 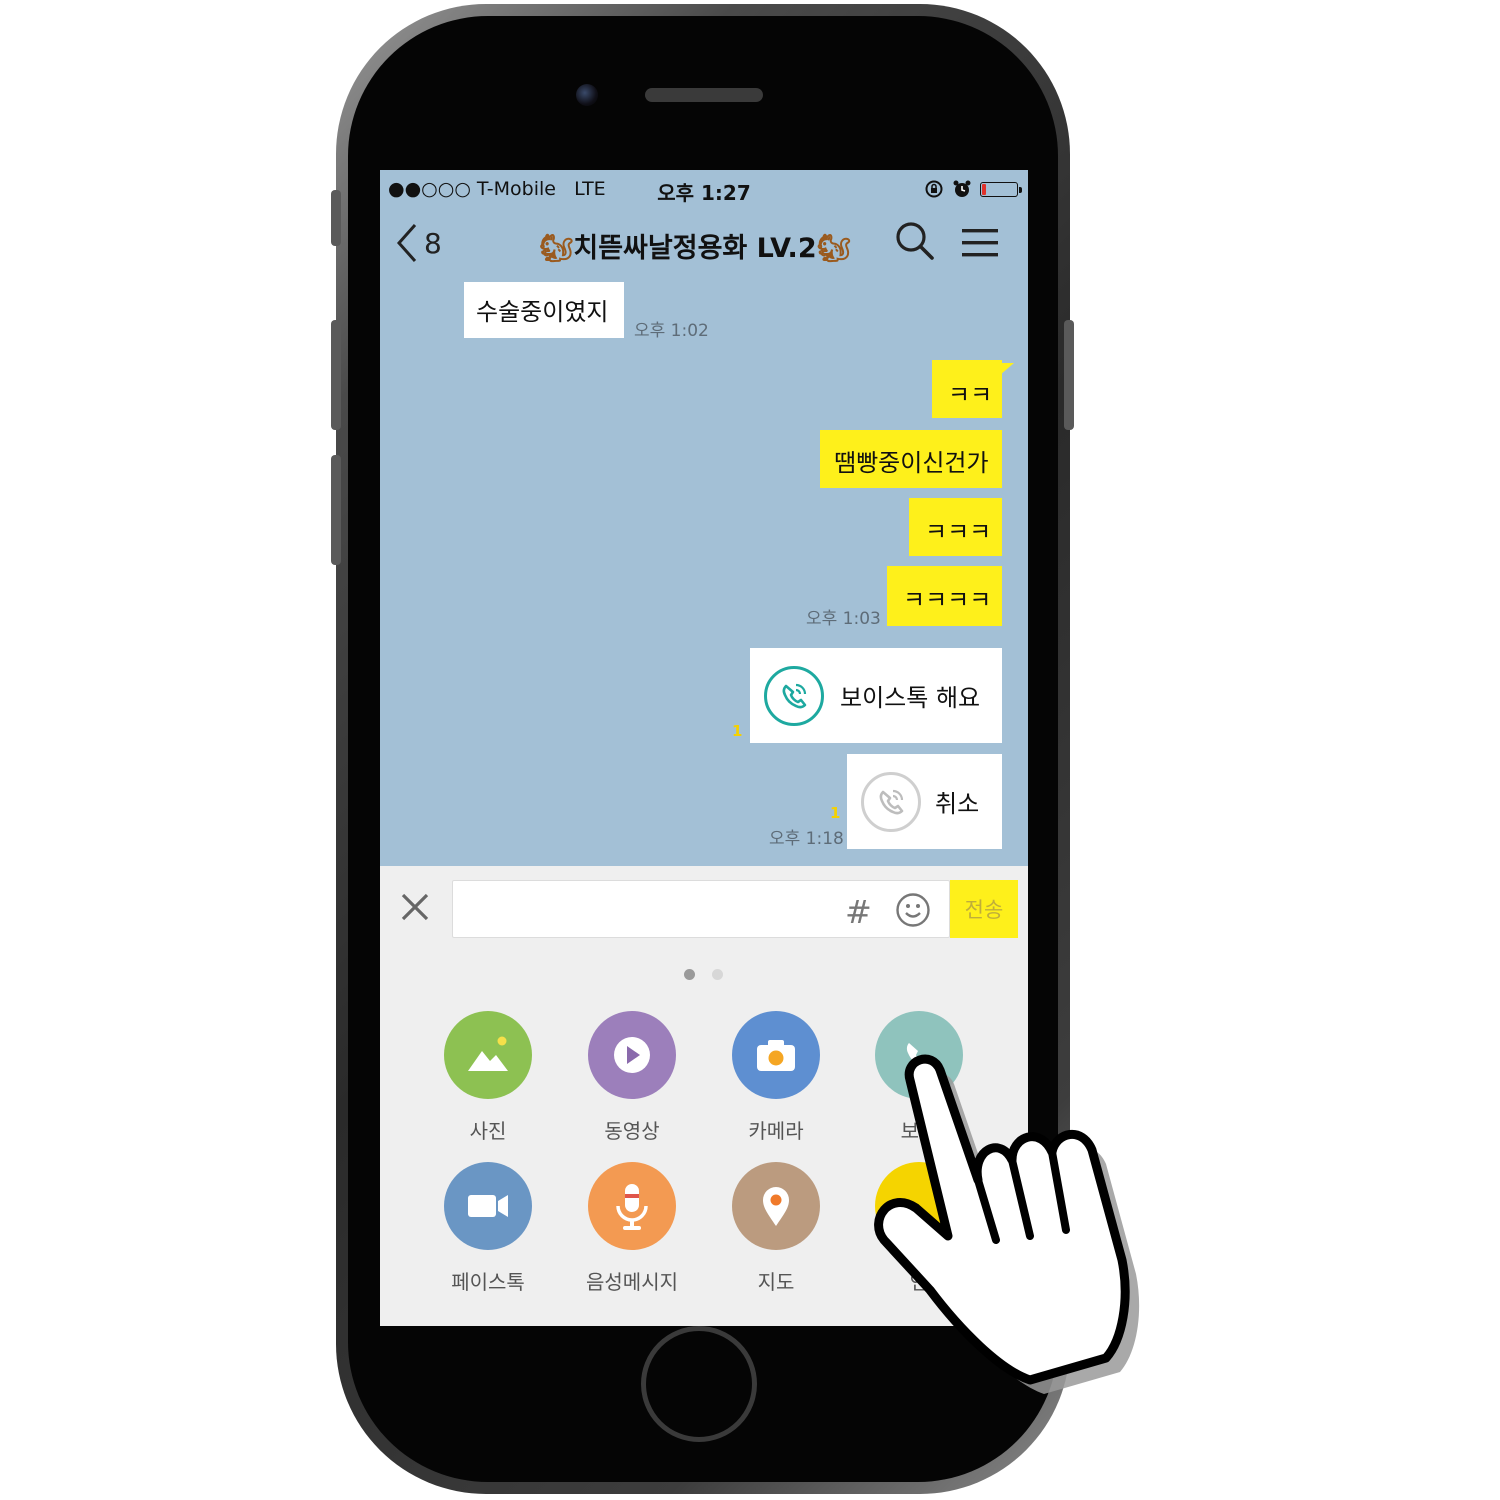 I want to click on menu-button, so click(x=980, y=243).